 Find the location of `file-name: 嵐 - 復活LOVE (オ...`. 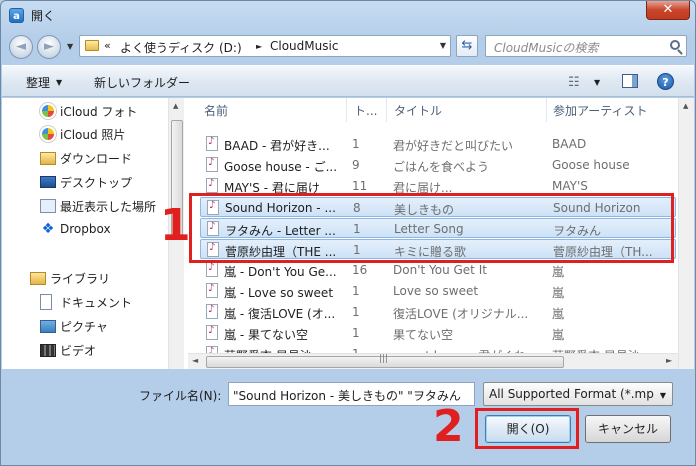

file-name: 嵐 - 復活LOVE (オ... is located at coordinates (280, 314).